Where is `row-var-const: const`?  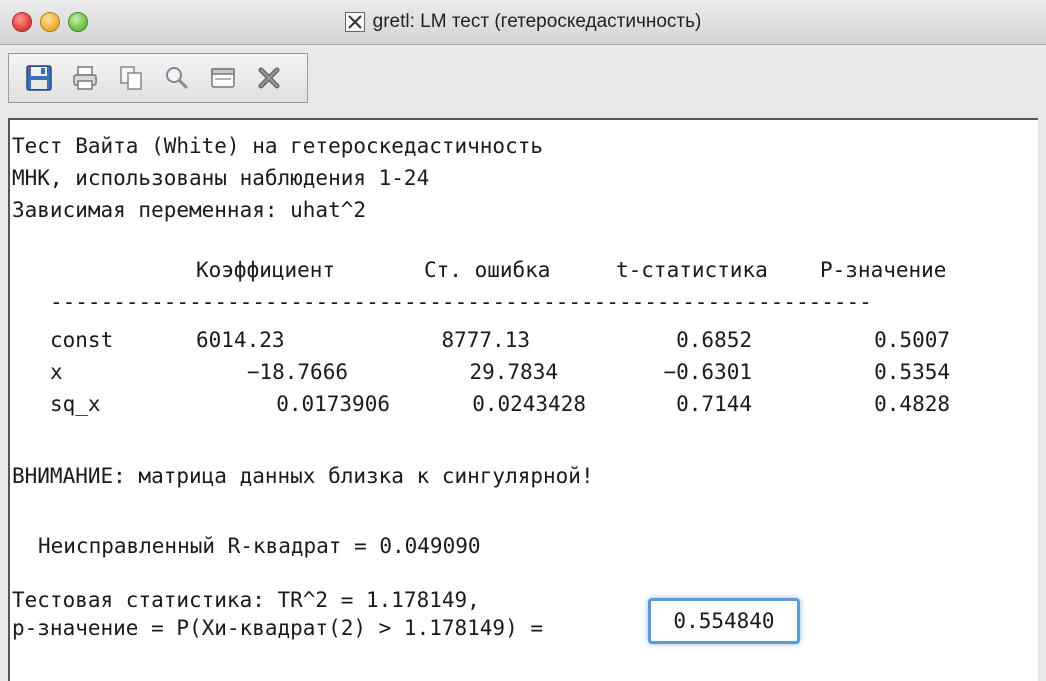 row-var-const: const is located at coordinates (82, 340).